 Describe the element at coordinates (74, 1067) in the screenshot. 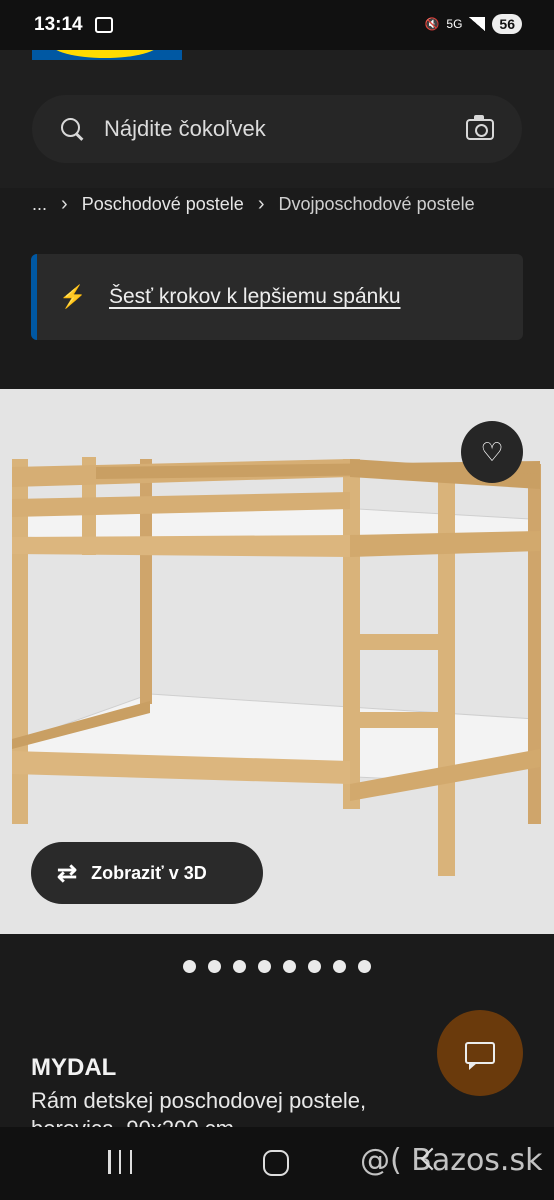

I see `product-name: MYDAL` at that location.